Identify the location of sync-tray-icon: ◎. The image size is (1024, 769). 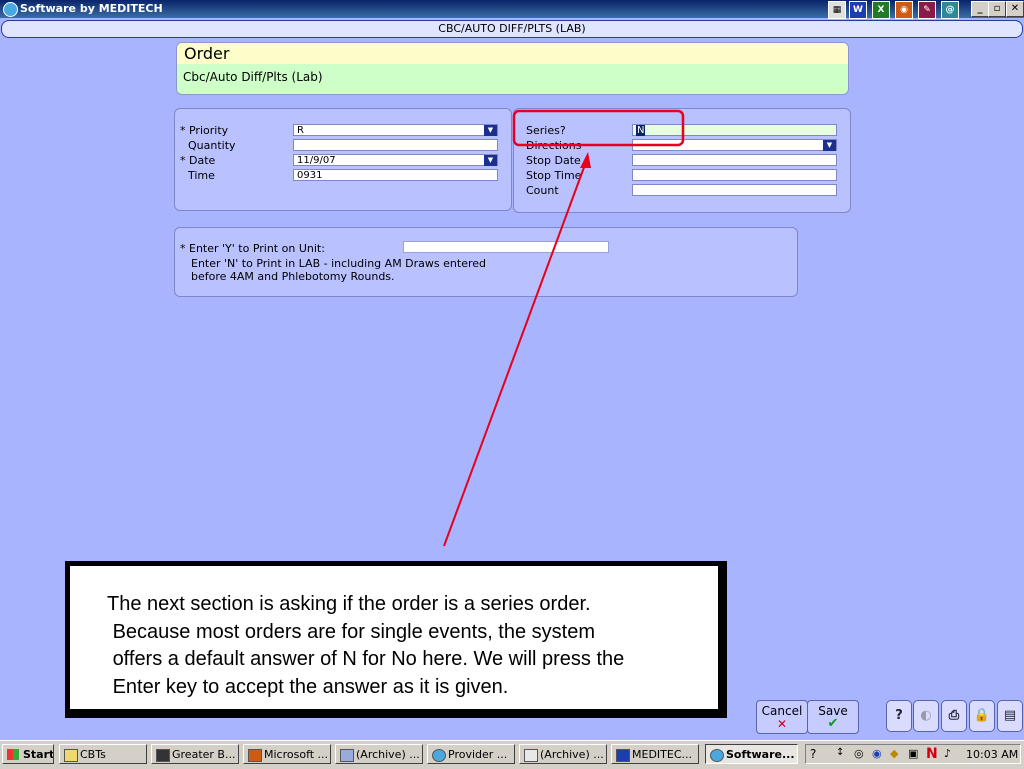
(859, 753).